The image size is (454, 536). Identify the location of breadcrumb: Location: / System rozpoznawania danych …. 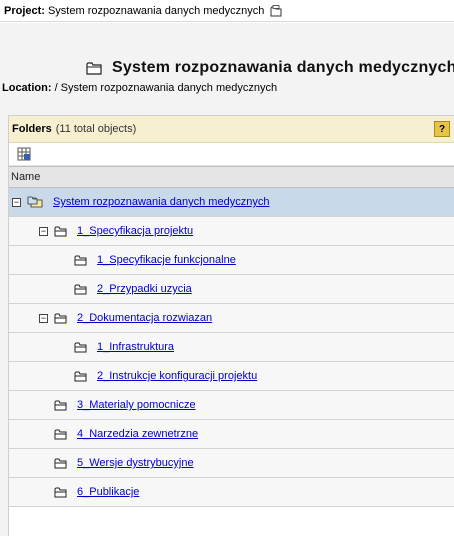
(139, 88).